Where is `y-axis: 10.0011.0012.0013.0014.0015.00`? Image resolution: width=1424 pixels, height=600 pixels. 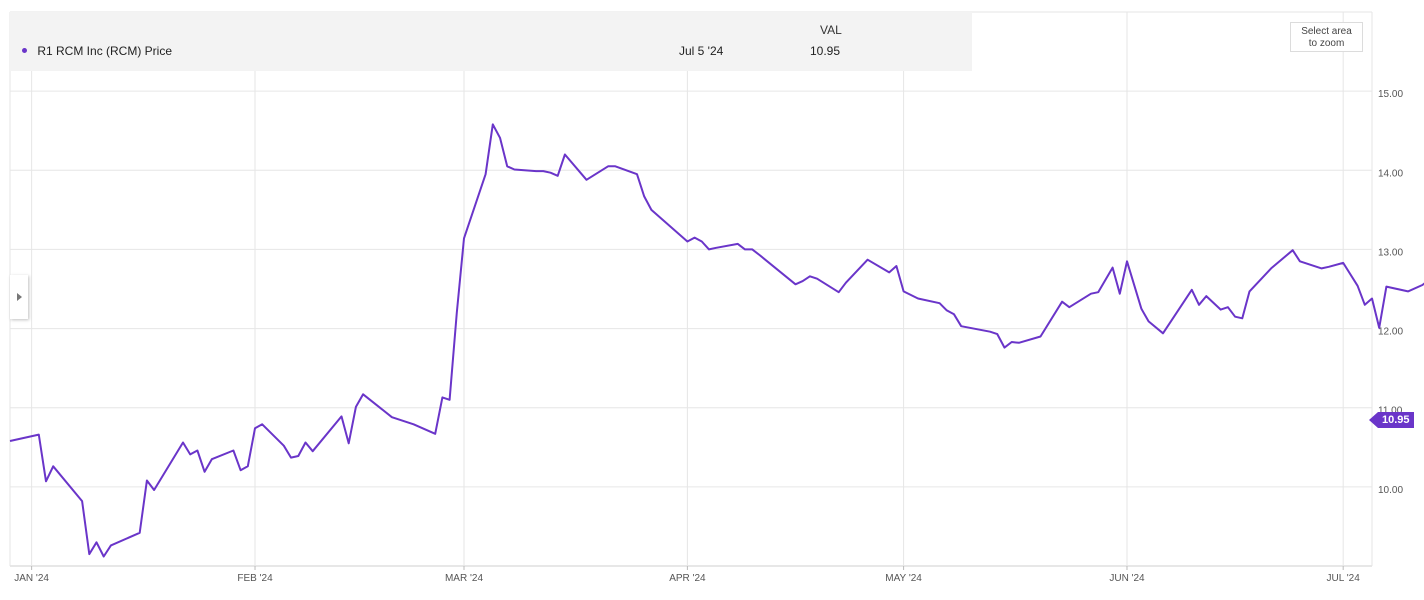
y-axis: 10.0011.0012.0013.0014.0015.00 is located at coordinates (1390, 292).